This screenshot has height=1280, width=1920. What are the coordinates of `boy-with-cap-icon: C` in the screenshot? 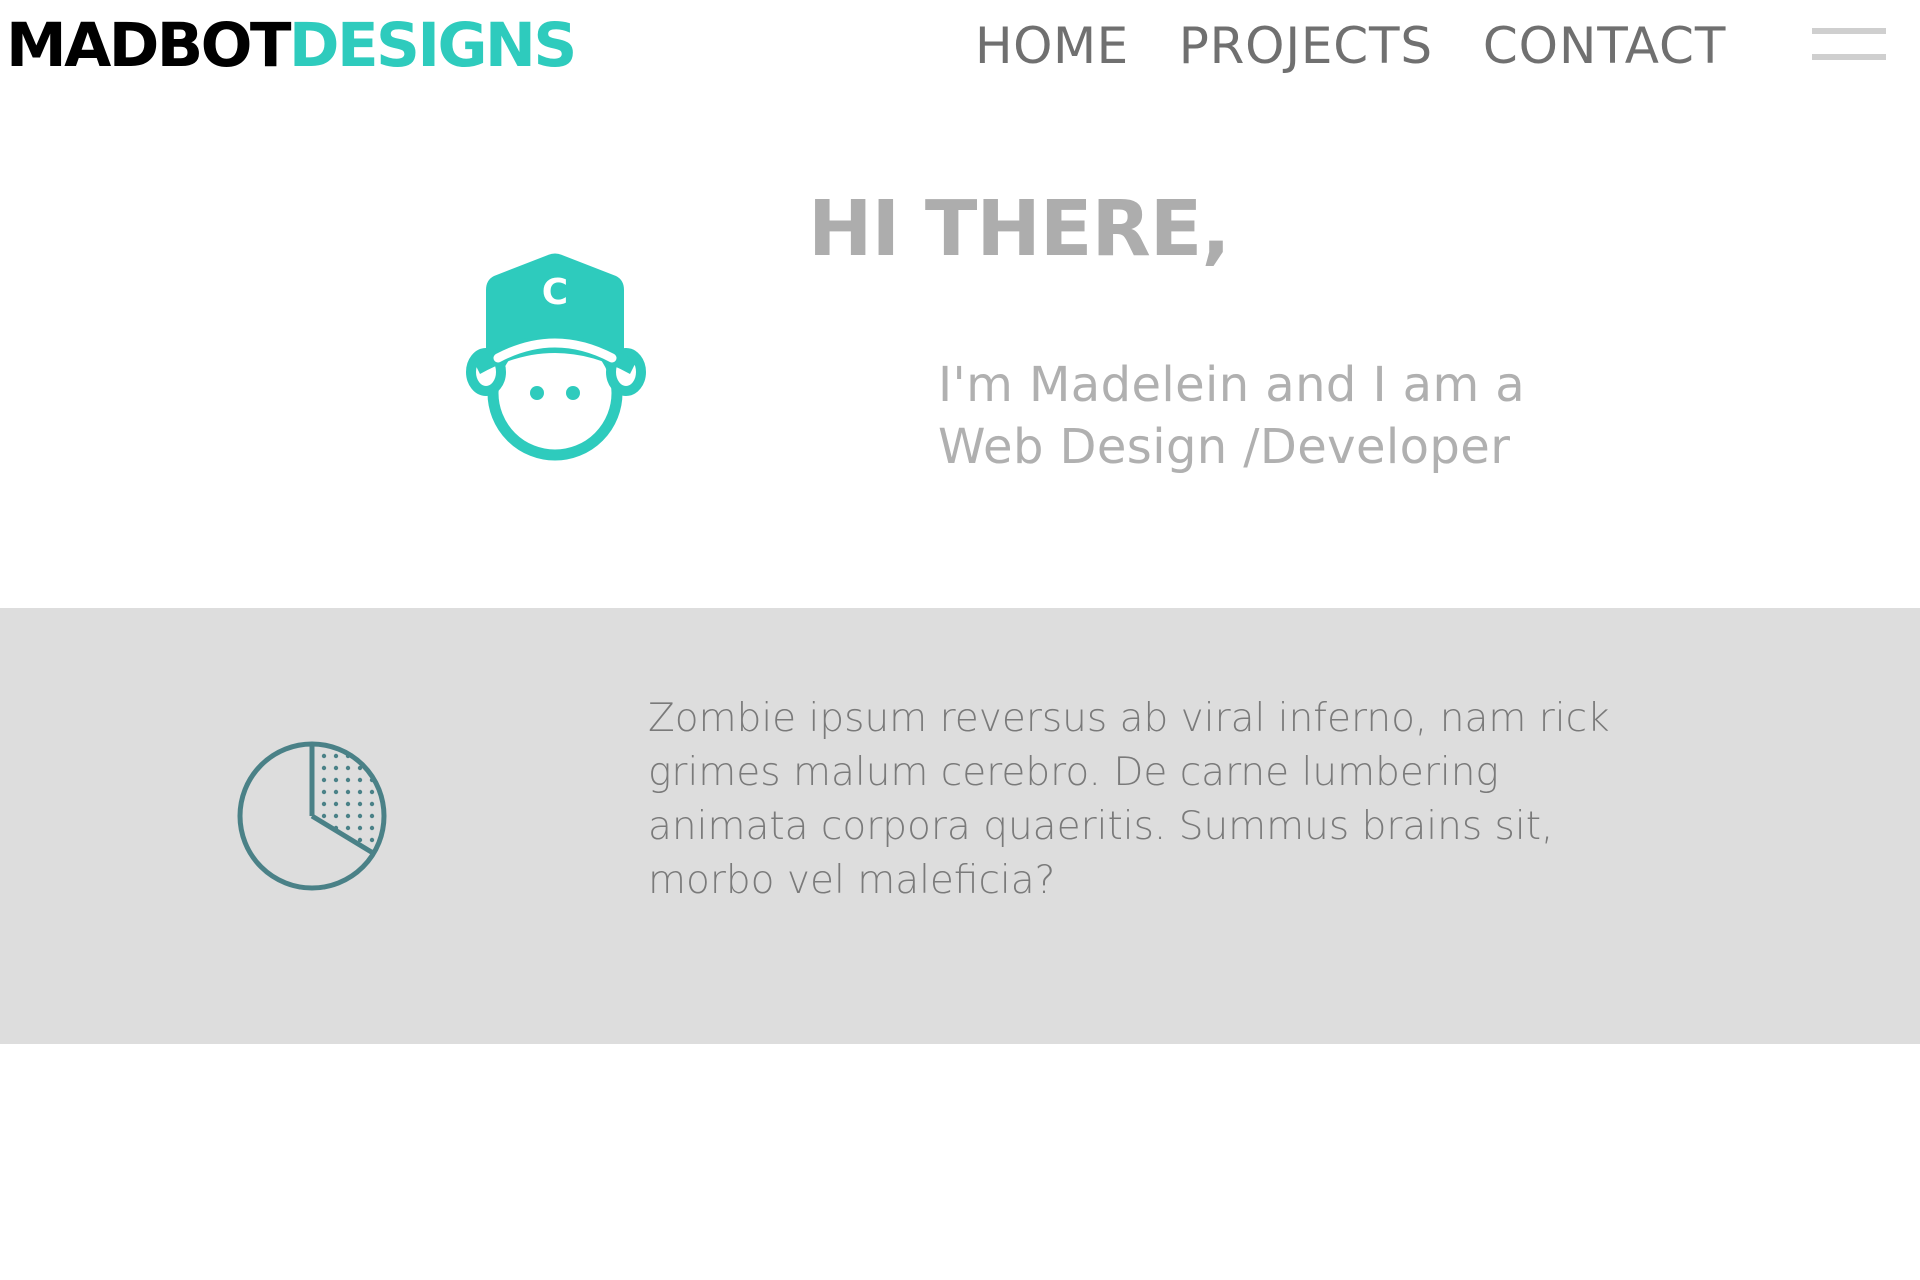 It's located at (556, 357).